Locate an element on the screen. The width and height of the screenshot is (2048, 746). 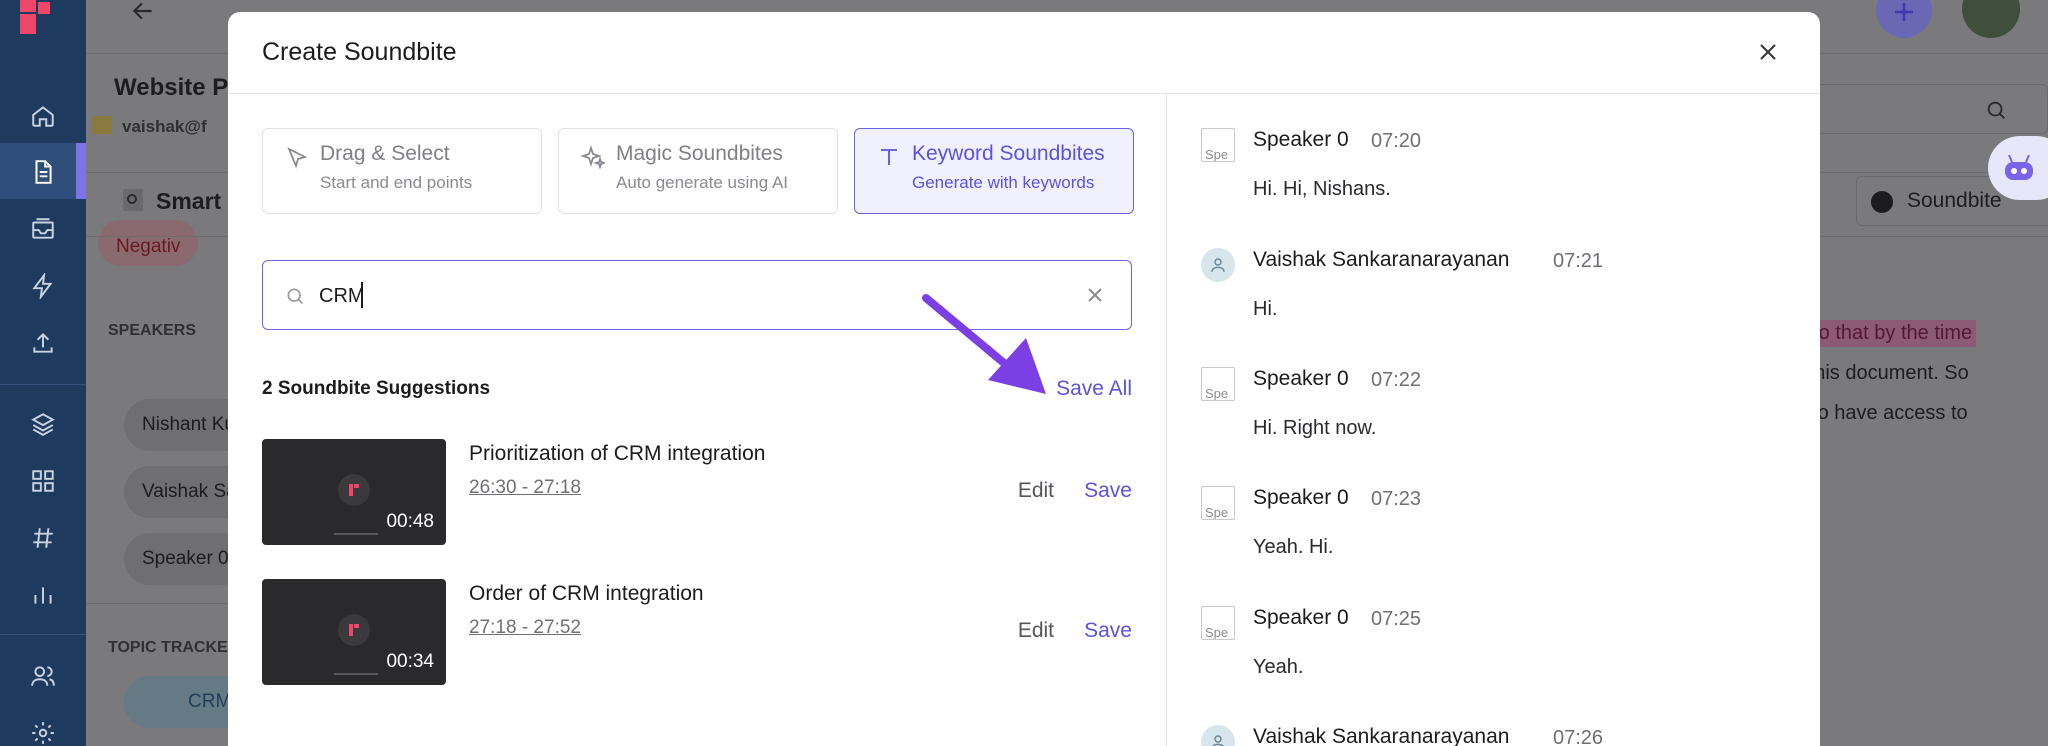
user-email: vaishak@f is located at coordinates (164, 126).